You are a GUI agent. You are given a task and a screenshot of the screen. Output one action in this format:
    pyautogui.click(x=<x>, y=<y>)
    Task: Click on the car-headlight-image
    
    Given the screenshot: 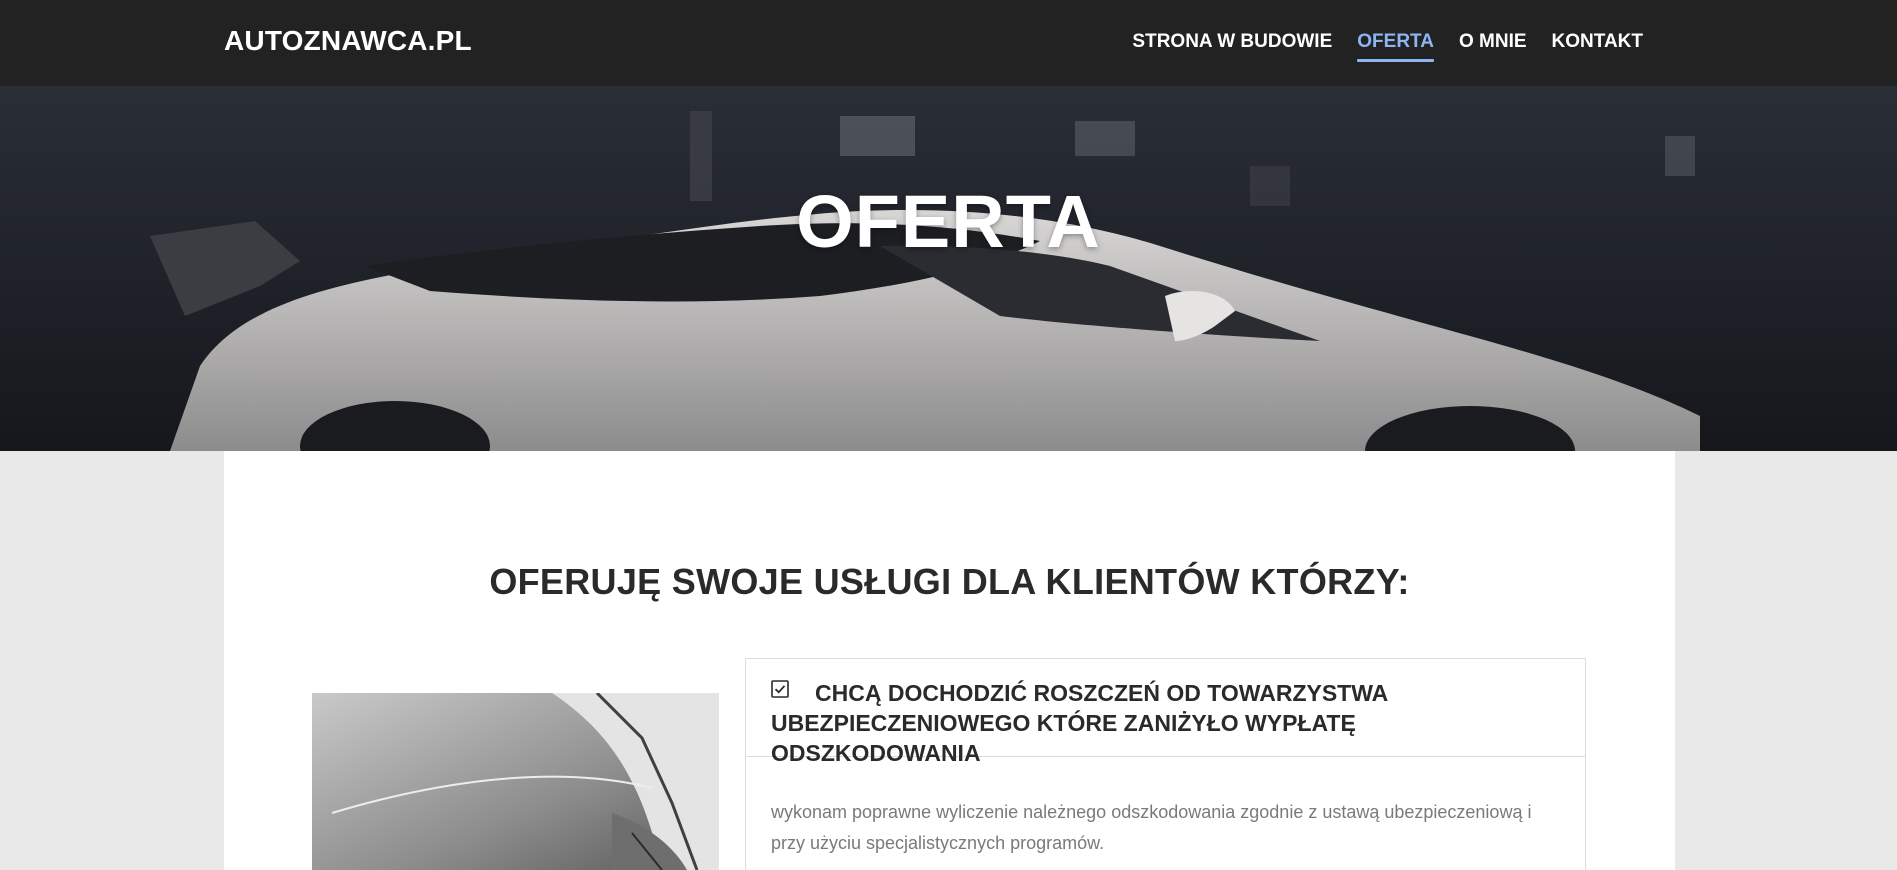 What is the action you would take?
    pyautogui.click(x=515, y=781)
    